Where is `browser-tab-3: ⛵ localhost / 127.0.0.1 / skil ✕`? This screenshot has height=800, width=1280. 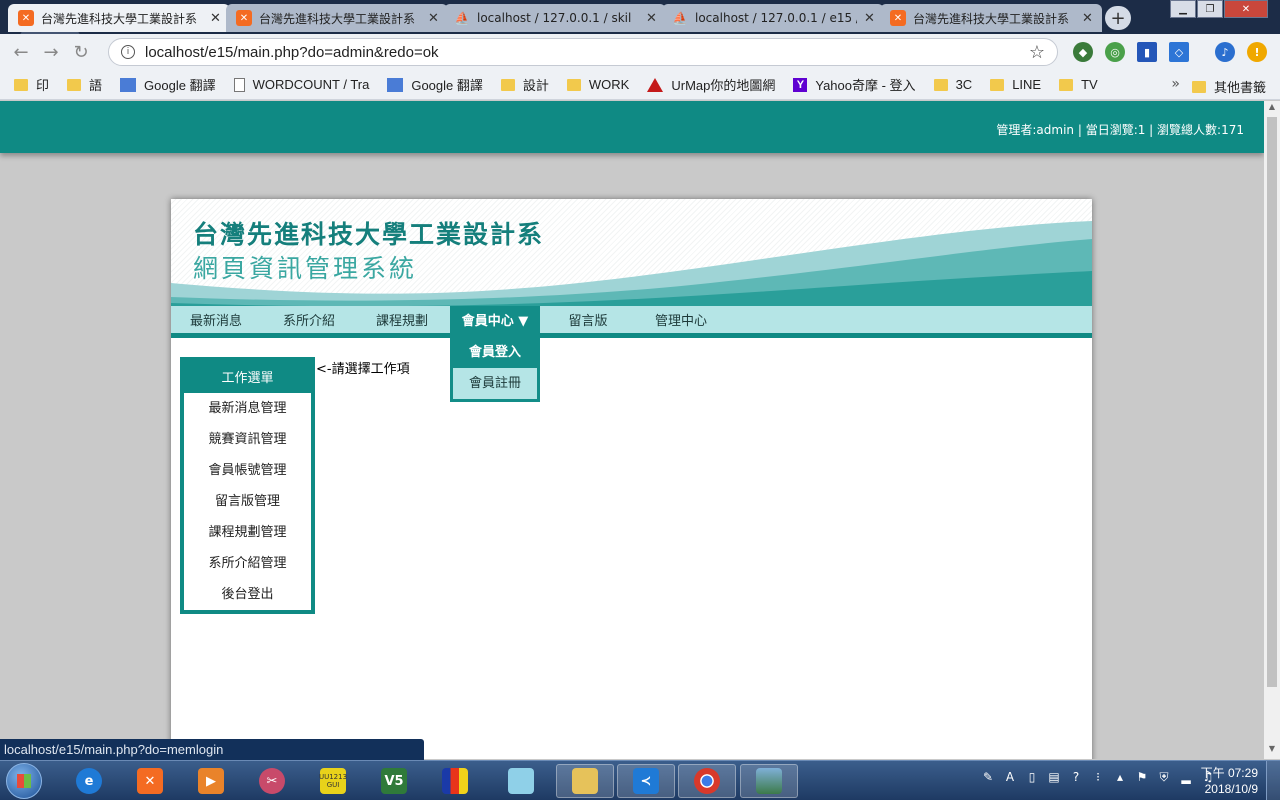
browser-tab-3: ⛵ localhost / 127.0.0.1 / skil ✕ is located at coordinates (555, 18).